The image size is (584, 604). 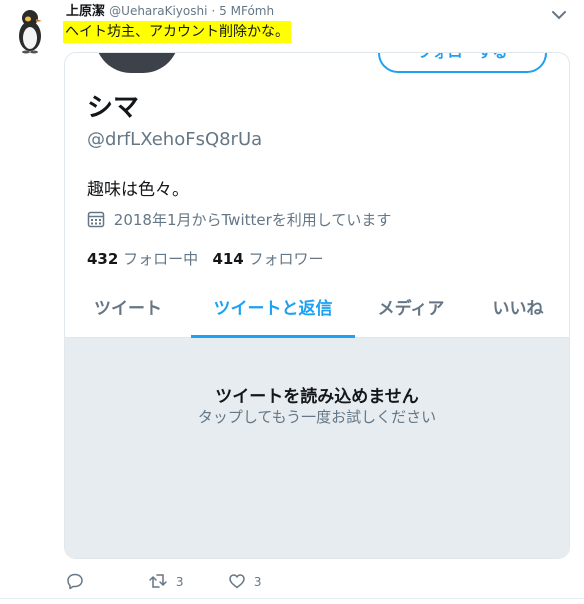 What do you see at coordinates (179, 582) in the screenshot?
I see `retweet-count: 3` at bounding box center [179, 582].